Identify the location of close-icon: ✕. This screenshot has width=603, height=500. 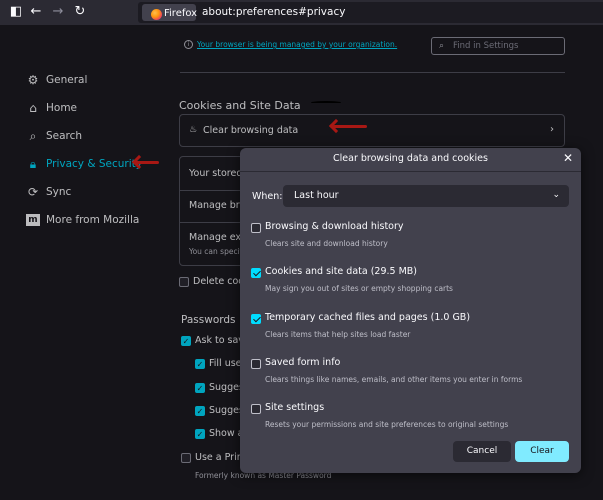
(568, 158).